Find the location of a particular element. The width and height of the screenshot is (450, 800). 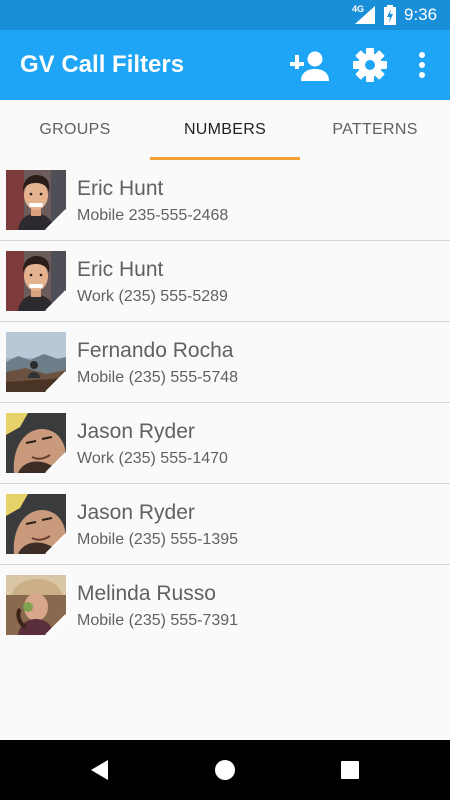

phone-number: (235) 555-5289 is located at coordinates (173, 296).